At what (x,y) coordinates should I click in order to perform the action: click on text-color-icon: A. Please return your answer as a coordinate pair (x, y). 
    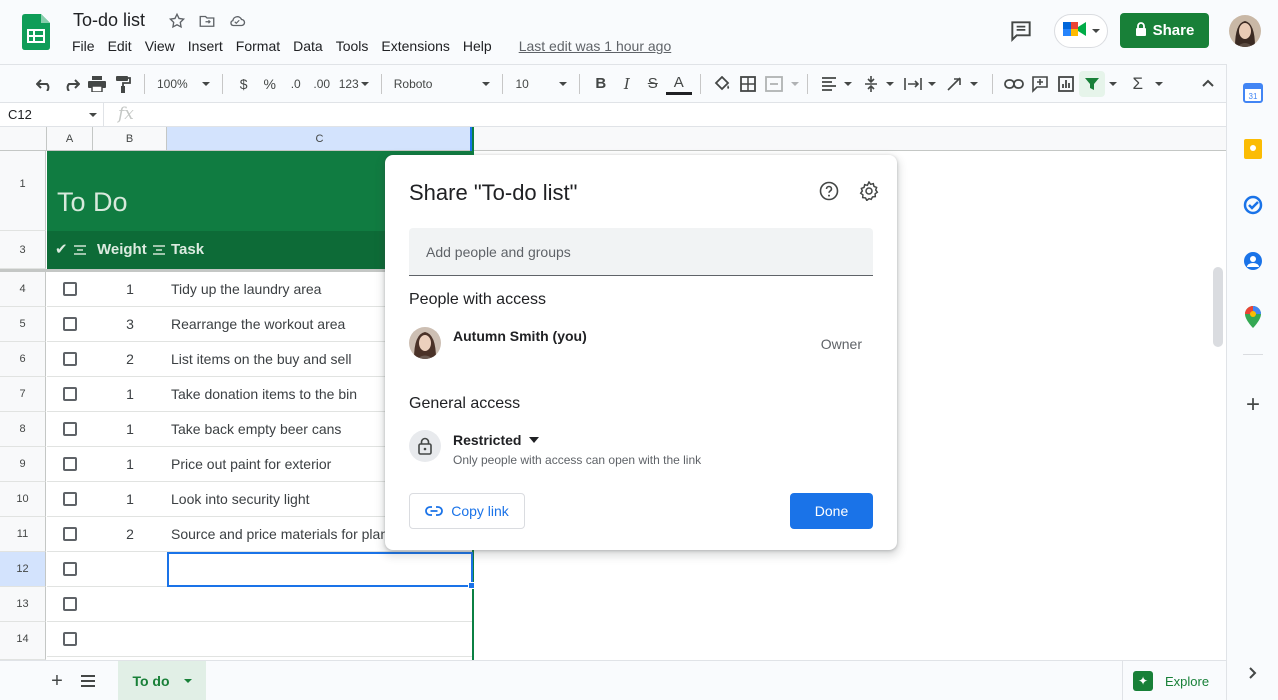
    Looking at the image, I should click on (678, 84).